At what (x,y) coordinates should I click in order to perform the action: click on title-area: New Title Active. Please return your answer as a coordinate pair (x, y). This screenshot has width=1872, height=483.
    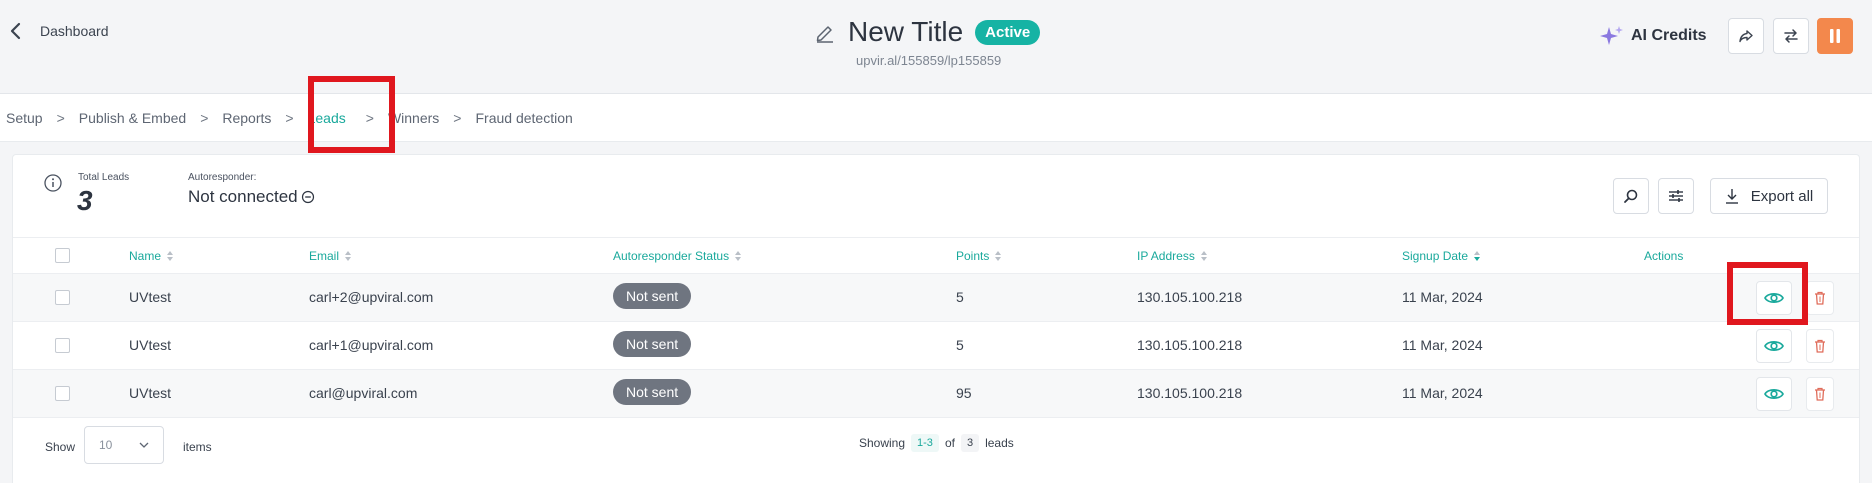
    Looking at the image, I should click on (927, 32).